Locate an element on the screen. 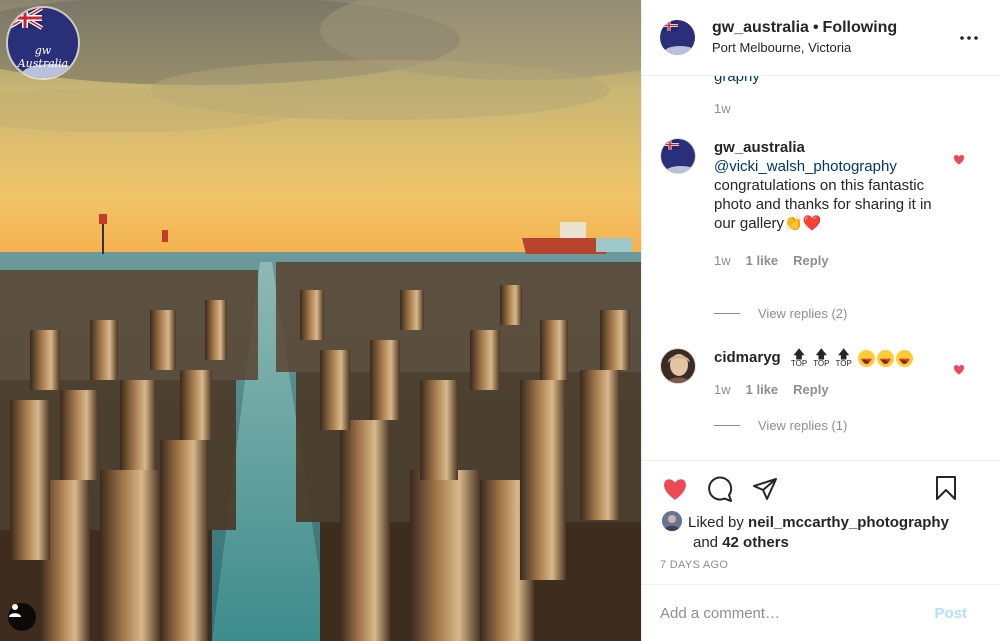  comment-username: cidmaryg is located at coordinates (747, 357).